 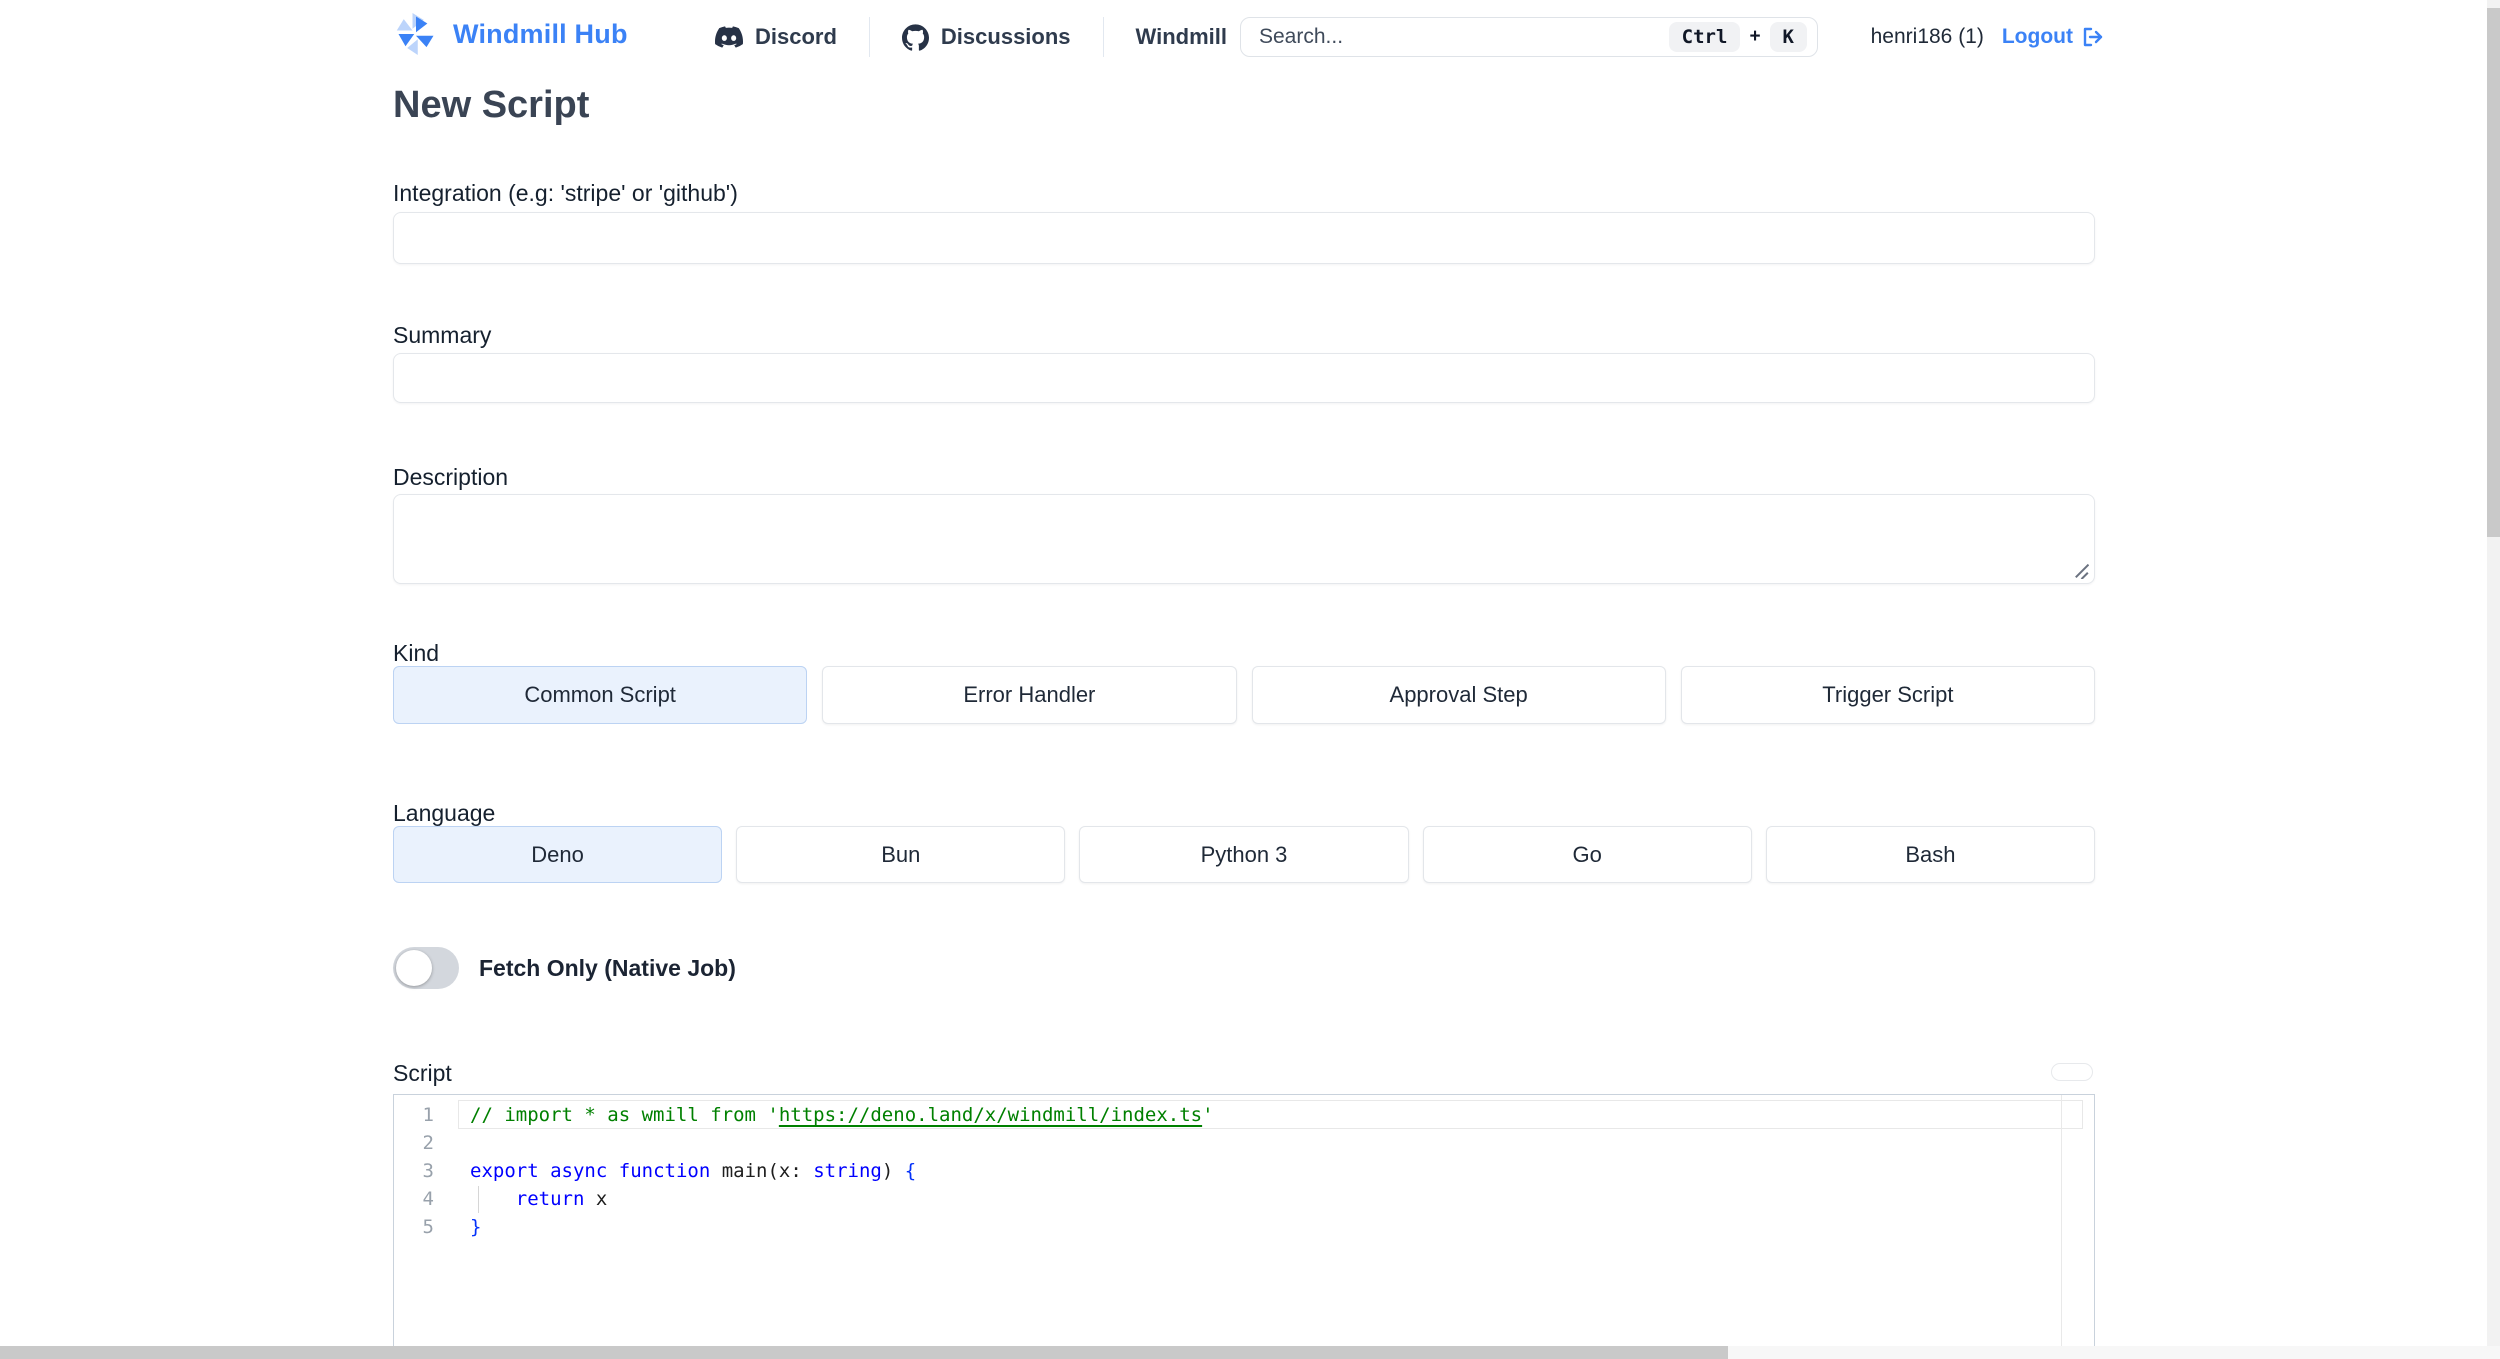 I want to click on search-box: Ctrl + K, so click(x=1529, y=37).